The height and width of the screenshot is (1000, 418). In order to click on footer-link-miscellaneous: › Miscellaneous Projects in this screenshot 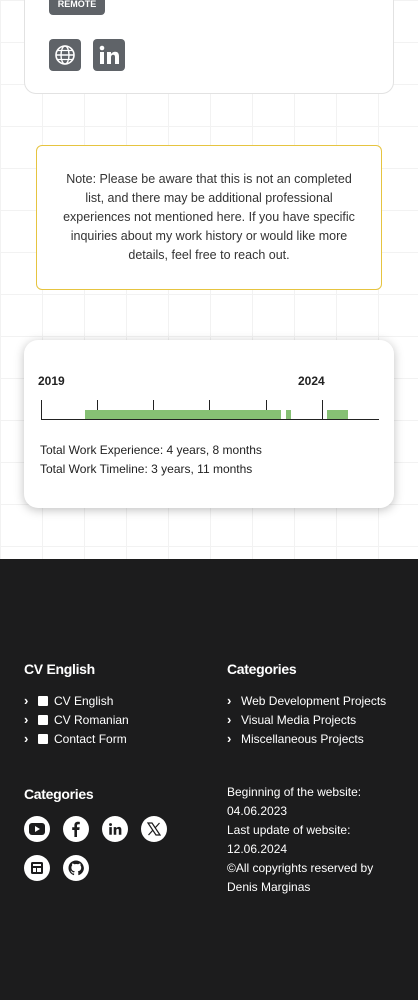, I will do `click(295, 738)`.